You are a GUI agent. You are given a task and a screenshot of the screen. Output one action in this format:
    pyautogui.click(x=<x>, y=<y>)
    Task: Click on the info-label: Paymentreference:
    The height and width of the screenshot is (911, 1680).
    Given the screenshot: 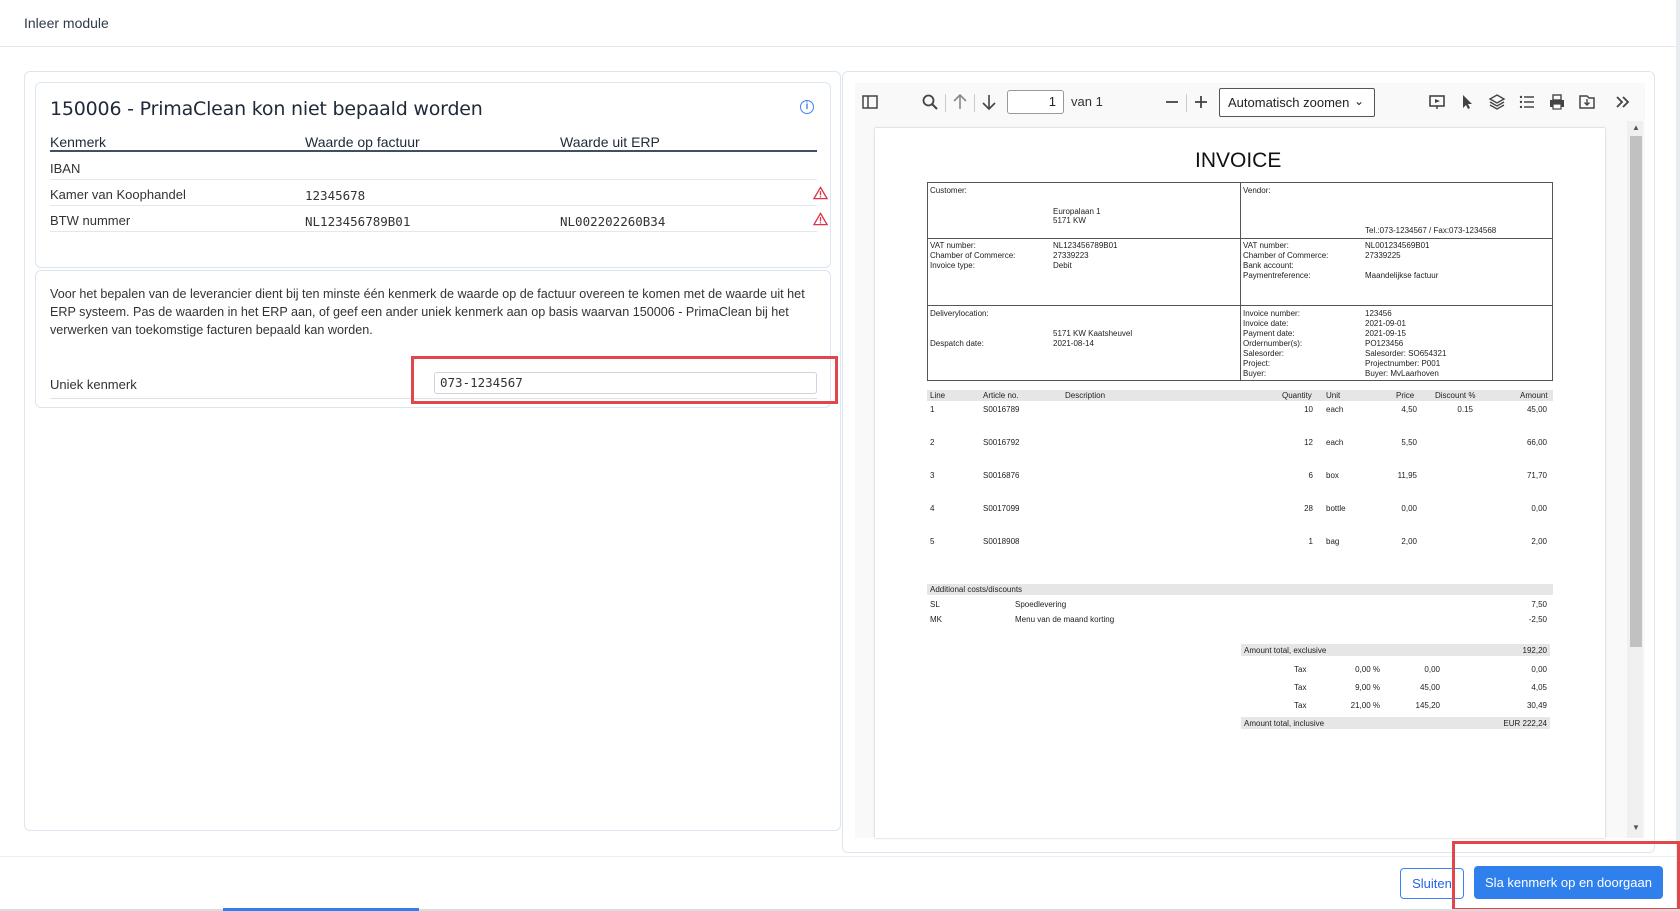 What is the action you would take?
    pyautogui.click(x=1277, y=275)
    